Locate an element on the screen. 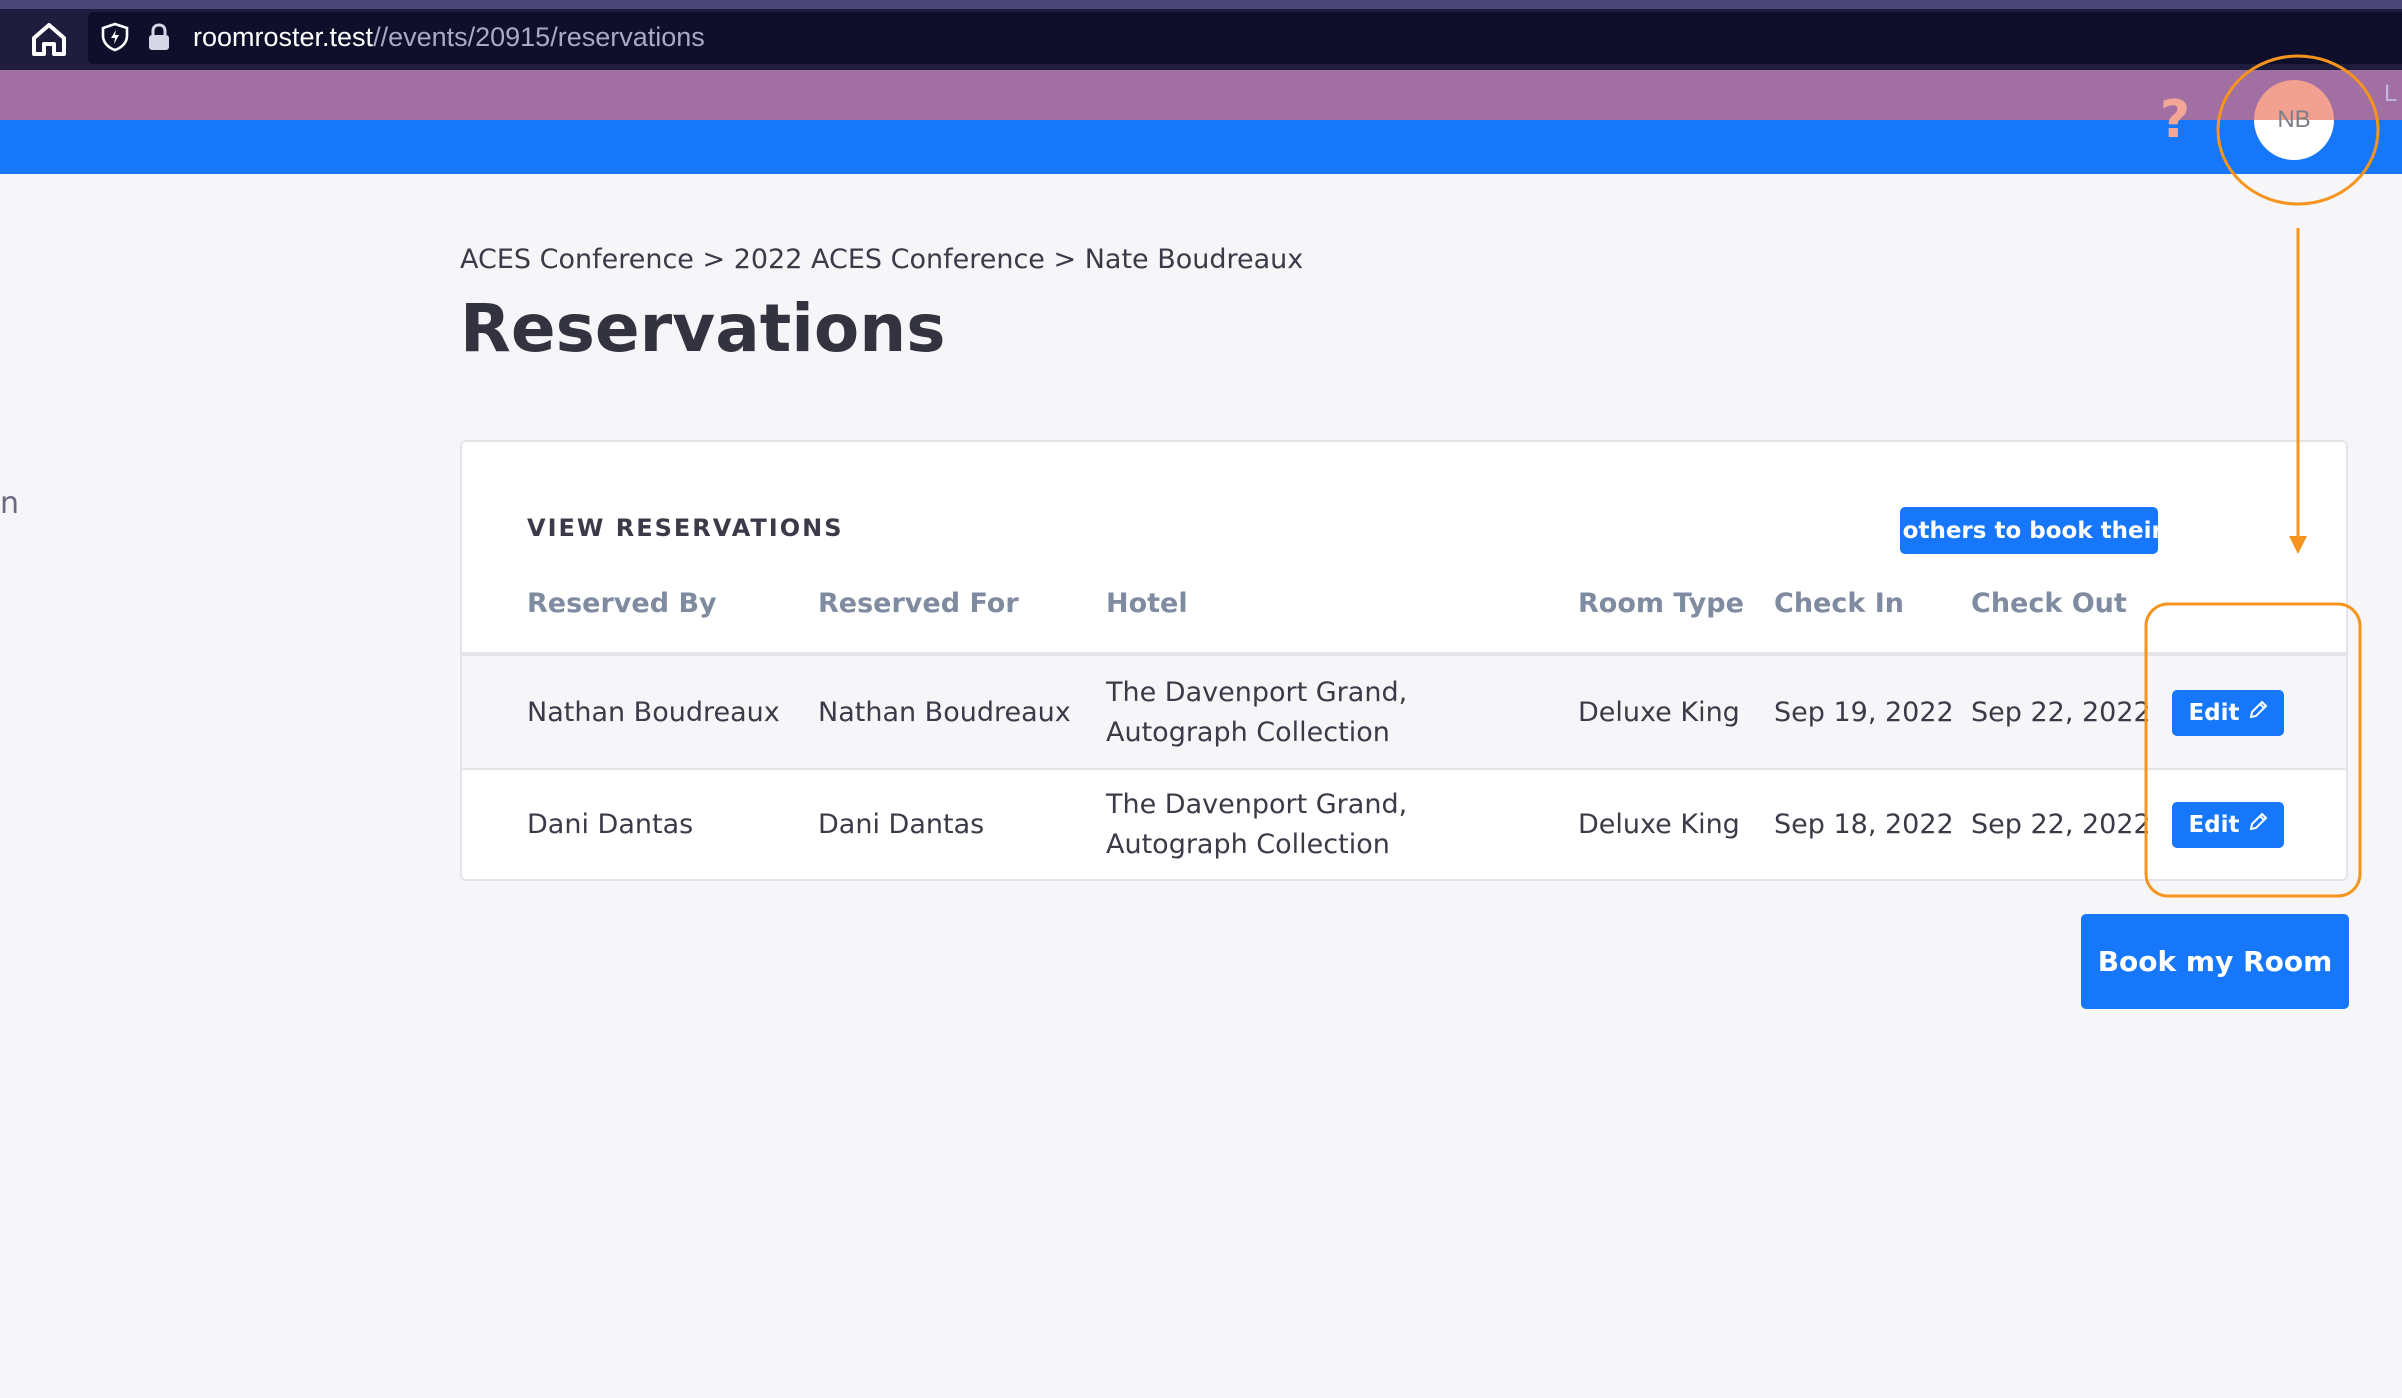  avatar: NB is located at coordinates (2294, 120).